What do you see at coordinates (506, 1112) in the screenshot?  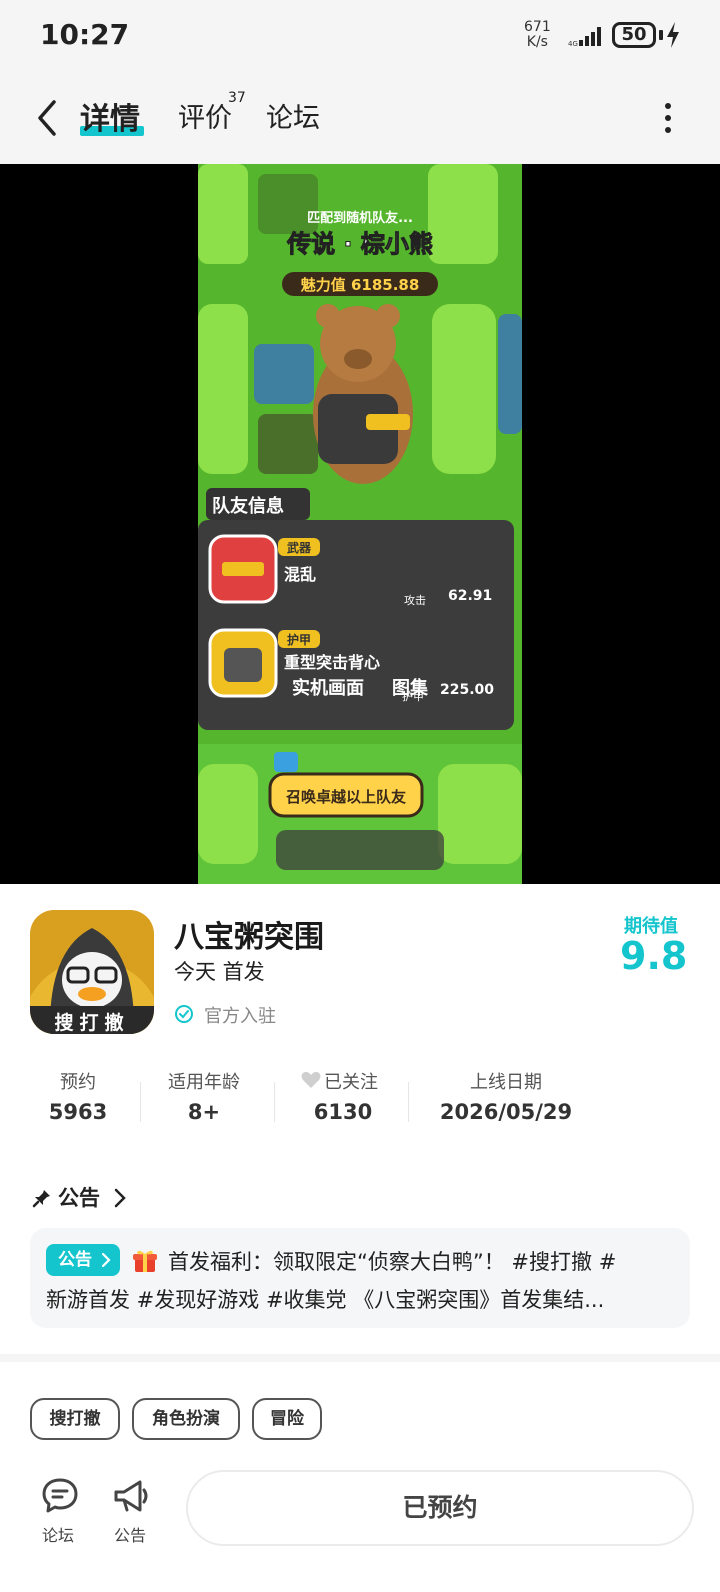 I see `stat-launch-value: 2026/05/29` at bounding box center [506, 1112].